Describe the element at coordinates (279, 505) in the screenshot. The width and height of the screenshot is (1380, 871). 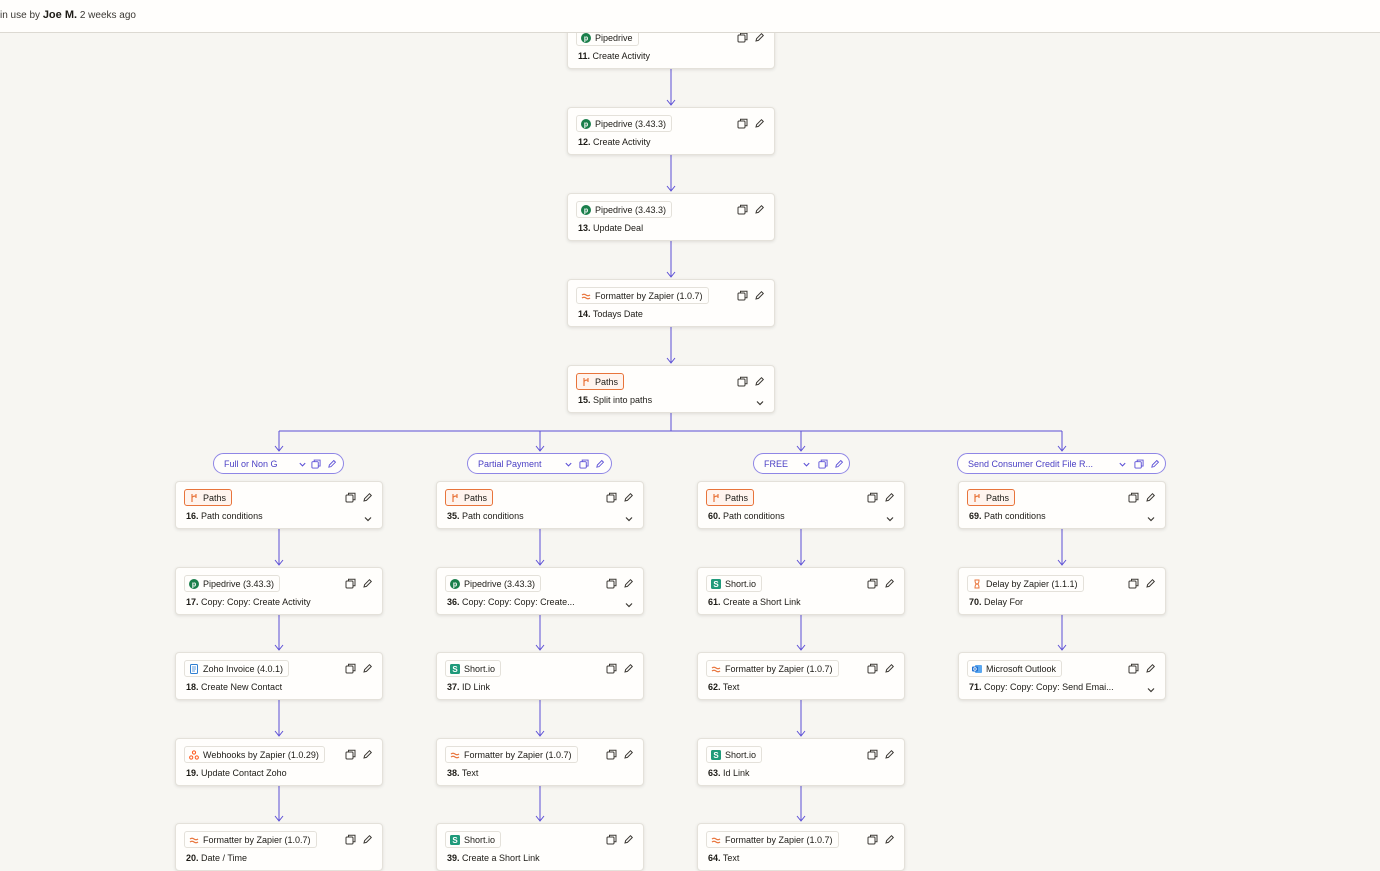
I see `step-card: Paths 16. Path conditions` at that location.